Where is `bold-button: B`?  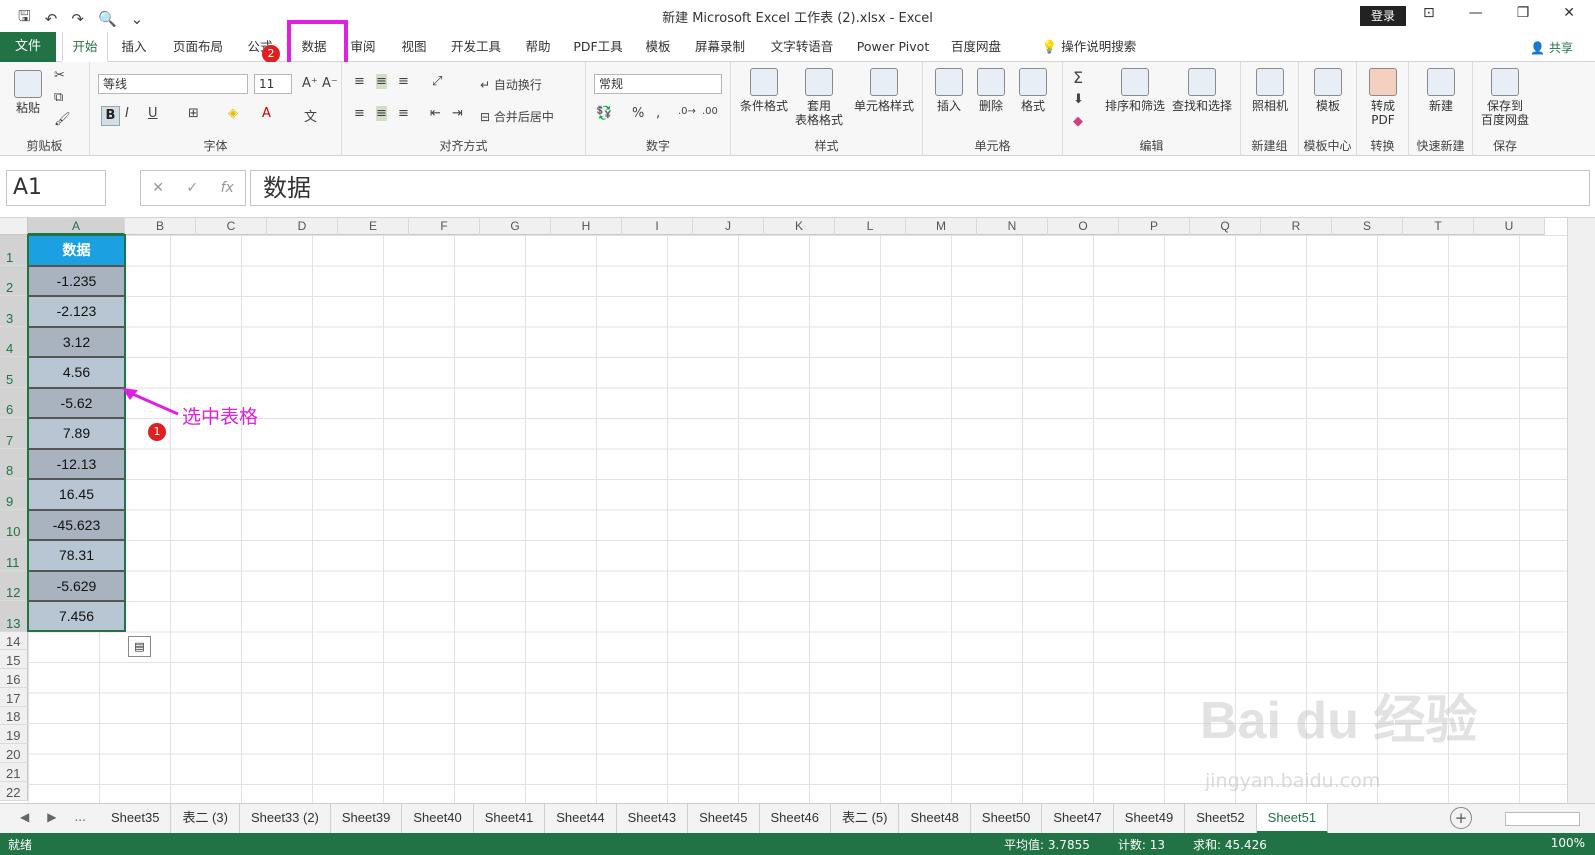
bold-button: B is located at coordinates (110, 116).